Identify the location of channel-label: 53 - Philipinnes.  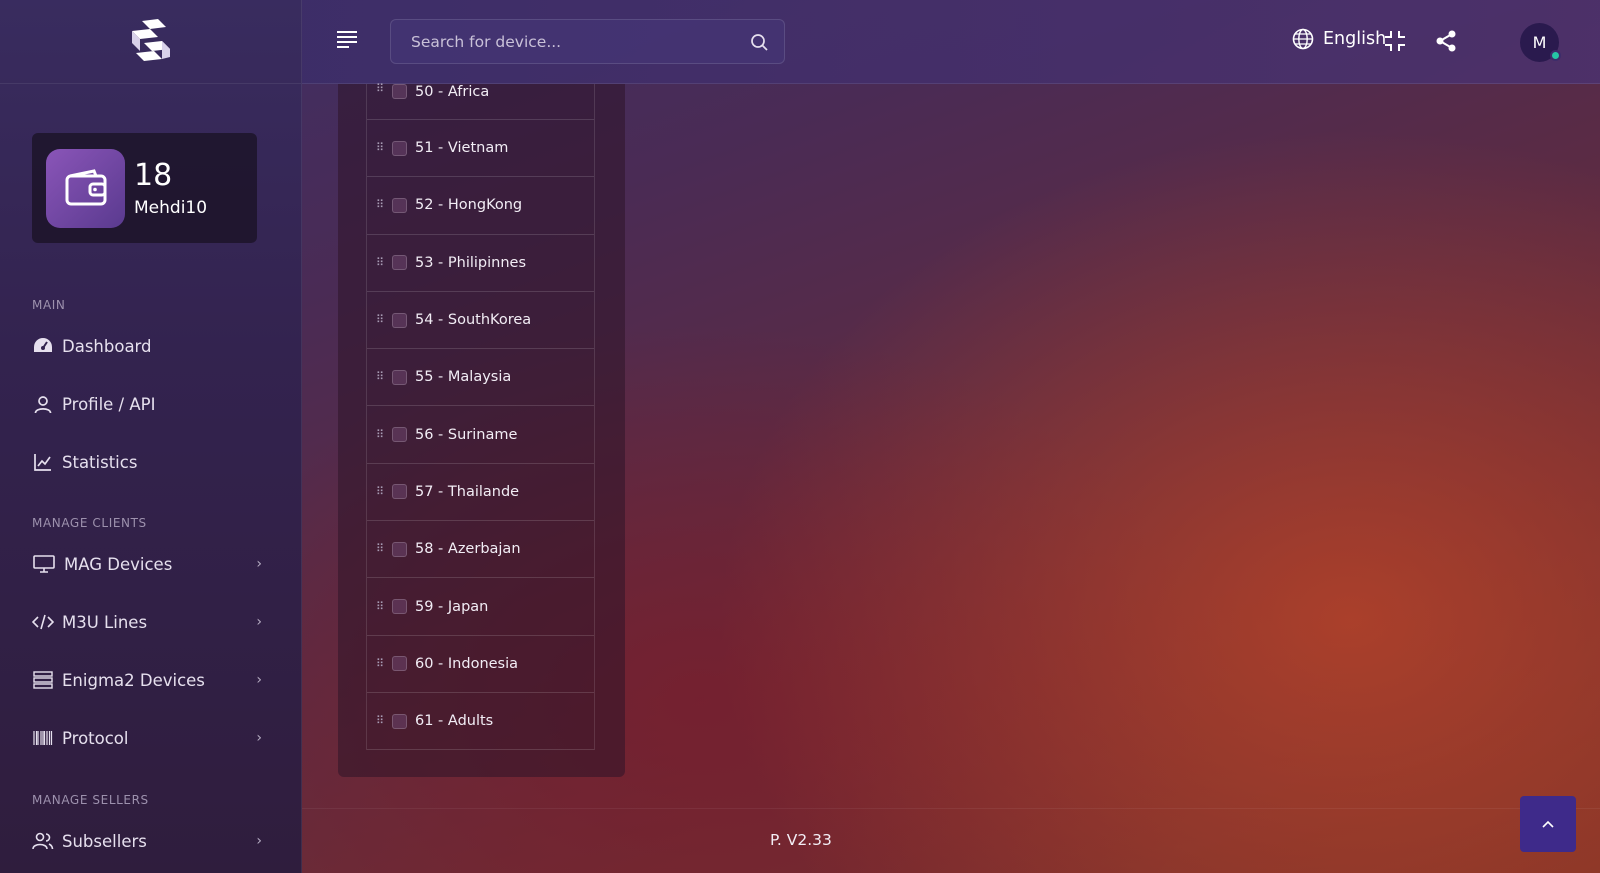
(471, 262).